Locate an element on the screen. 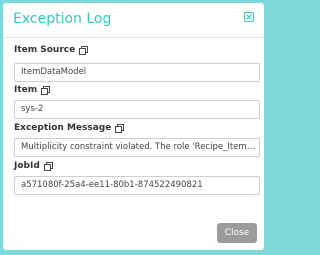  exception-message-label: Exception Message is located at coordinates (69, 128).